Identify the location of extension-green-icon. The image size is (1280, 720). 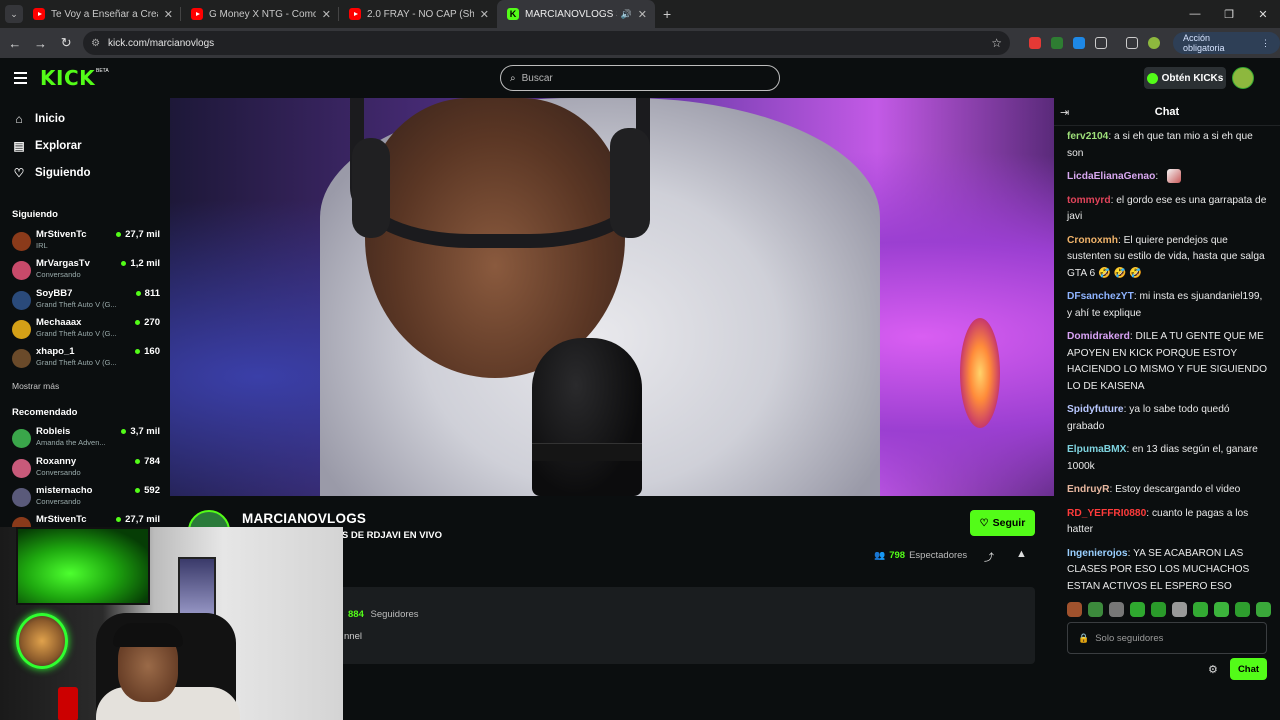
(1057, 43).